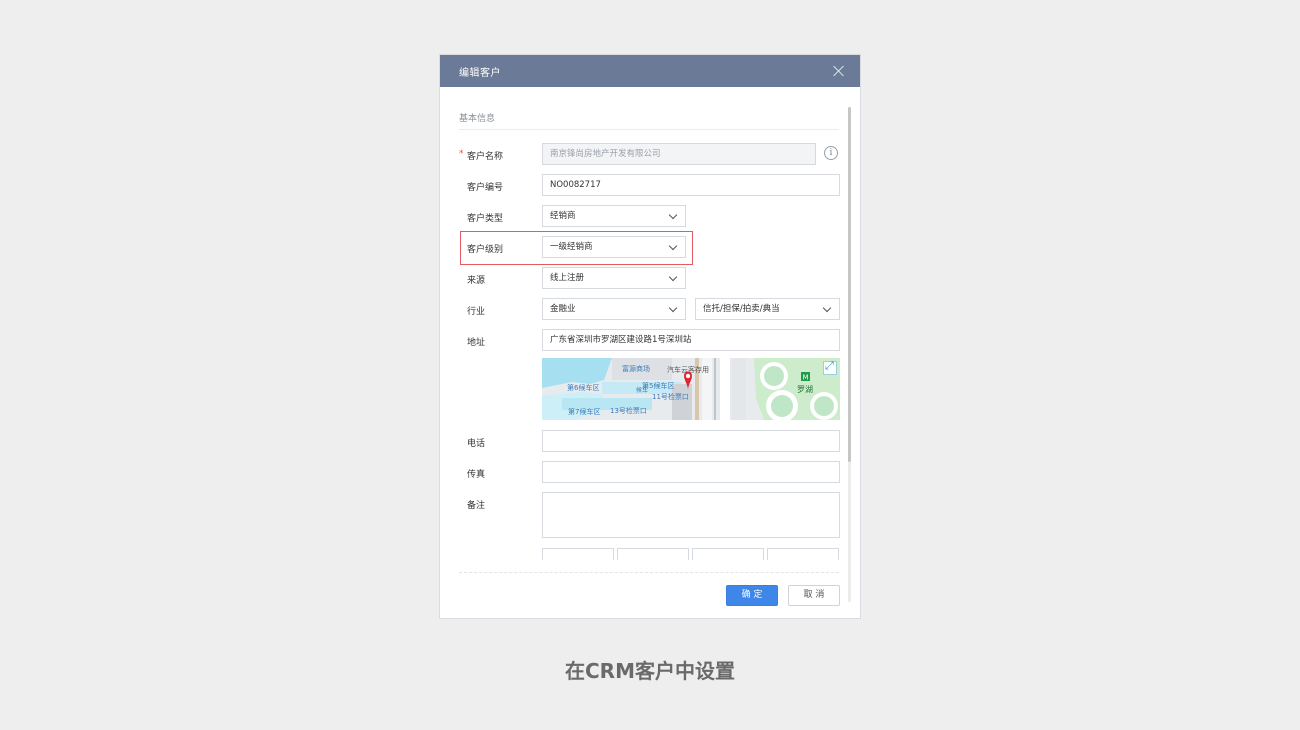  Describe the element at coordinates (571, 247) in the screenshot. I see `customer-level-value: 一级经销商` at that location.